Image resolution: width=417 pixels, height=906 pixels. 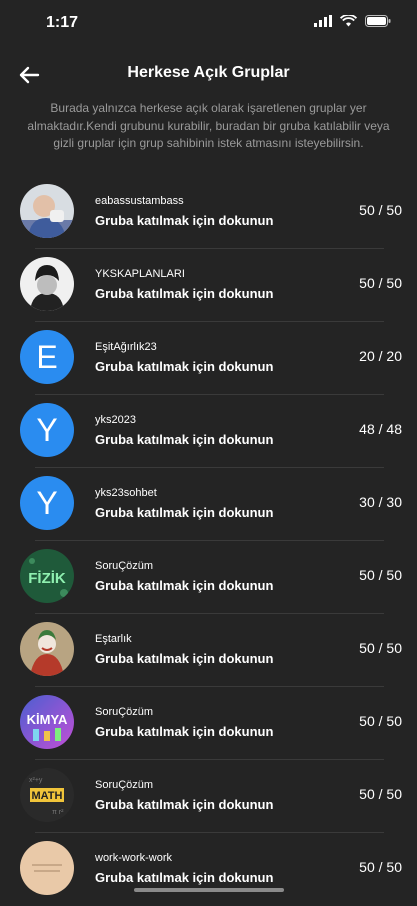 What do you see at coordinates (113, 639) in the screenshot?
I see `group-name: Eştarlık` at bounding box center [113, 639].